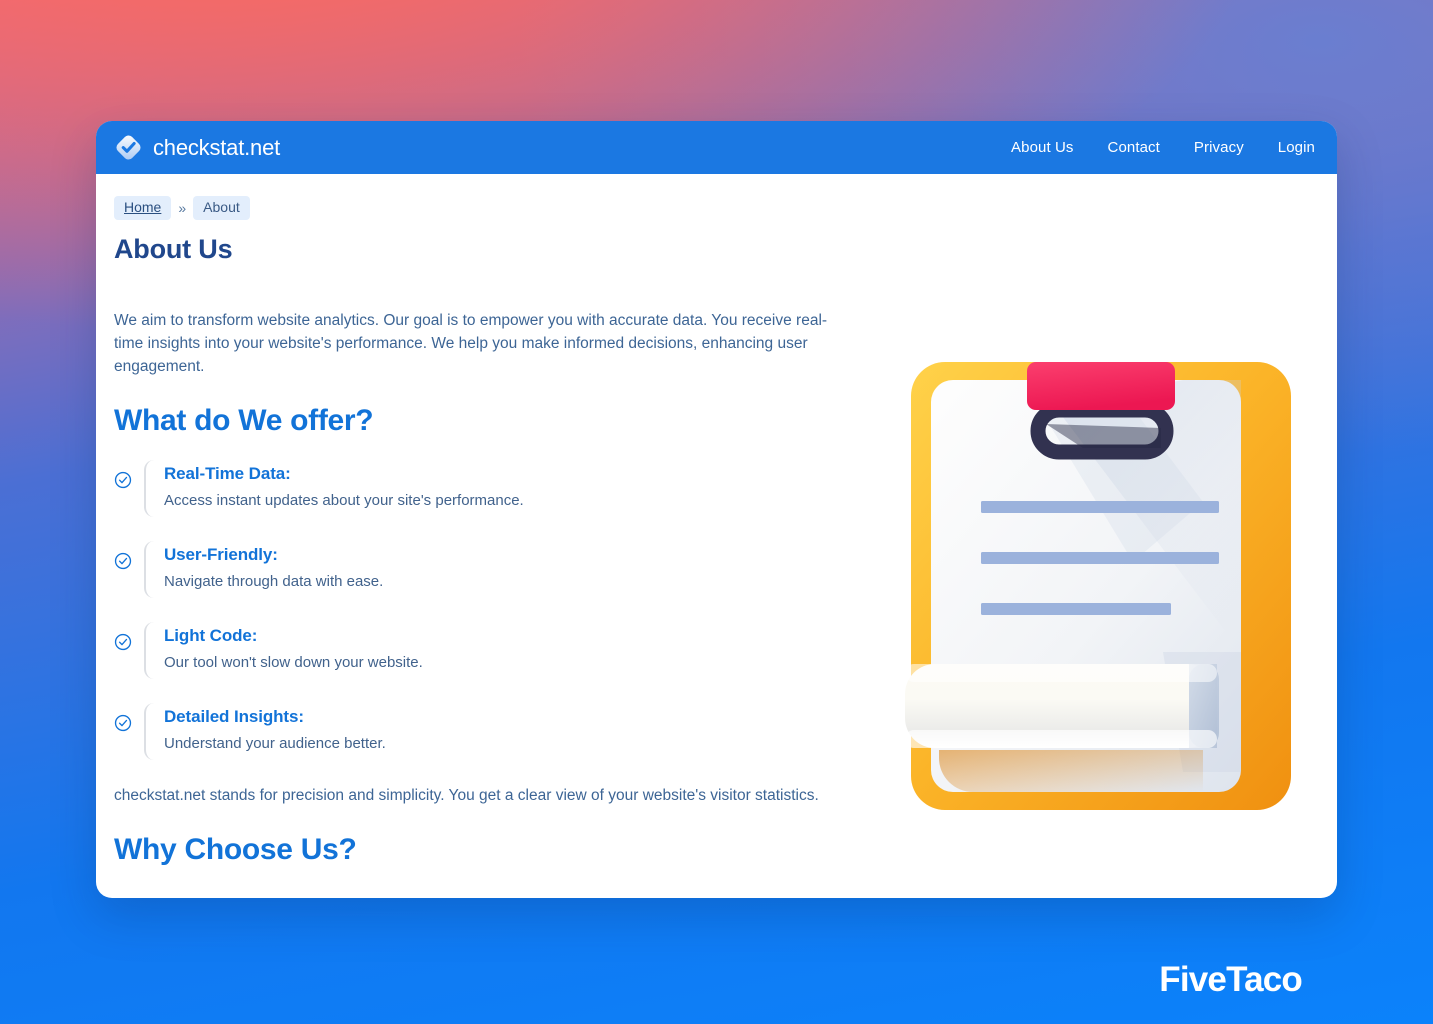 The image size is (1433, 1024). I want to click on breadcrumb-current: About, so click(221, 208).